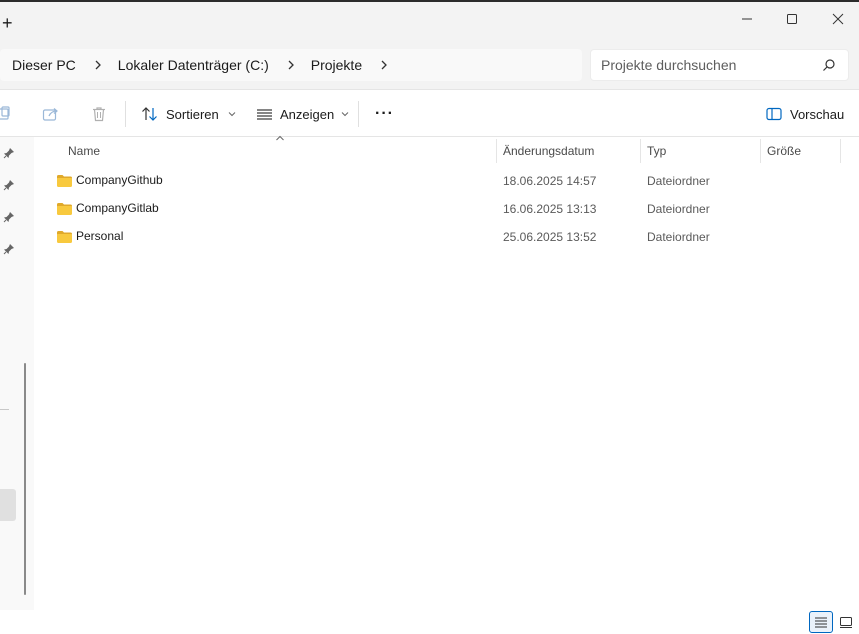  What do you see at coordinates (280, 138) in the screenshot?
I see `sort-ascending-indicator-icon` at bounding box center [280, 138].